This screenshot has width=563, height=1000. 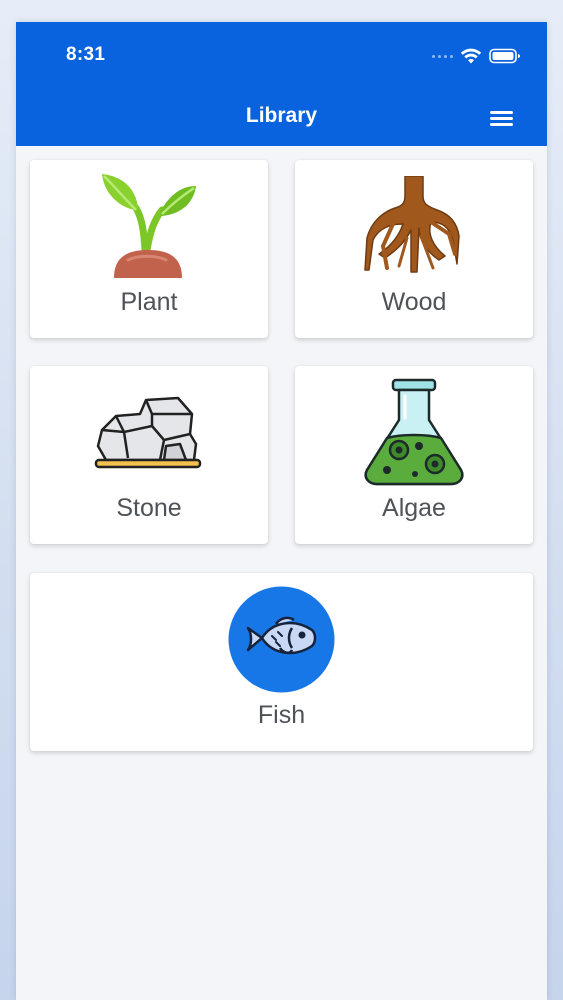 What do you see at coordinates (281, 715) in the screenshot?
I see `category-label-fish: Fish` at bounding box center [281, 715].